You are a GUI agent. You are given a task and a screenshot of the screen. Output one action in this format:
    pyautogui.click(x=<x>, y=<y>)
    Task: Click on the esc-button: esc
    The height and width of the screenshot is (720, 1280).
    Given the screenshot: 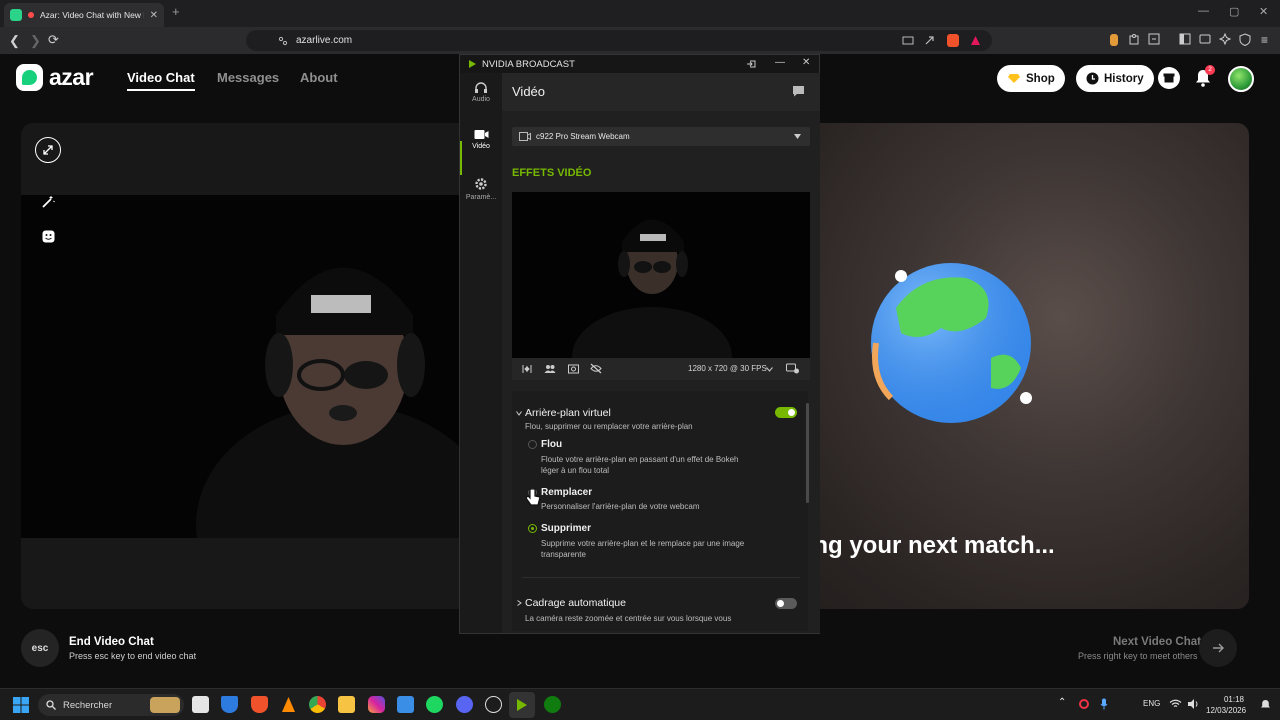 What is the action you would take?
    pyautogui.click(x=40, y=648)
    